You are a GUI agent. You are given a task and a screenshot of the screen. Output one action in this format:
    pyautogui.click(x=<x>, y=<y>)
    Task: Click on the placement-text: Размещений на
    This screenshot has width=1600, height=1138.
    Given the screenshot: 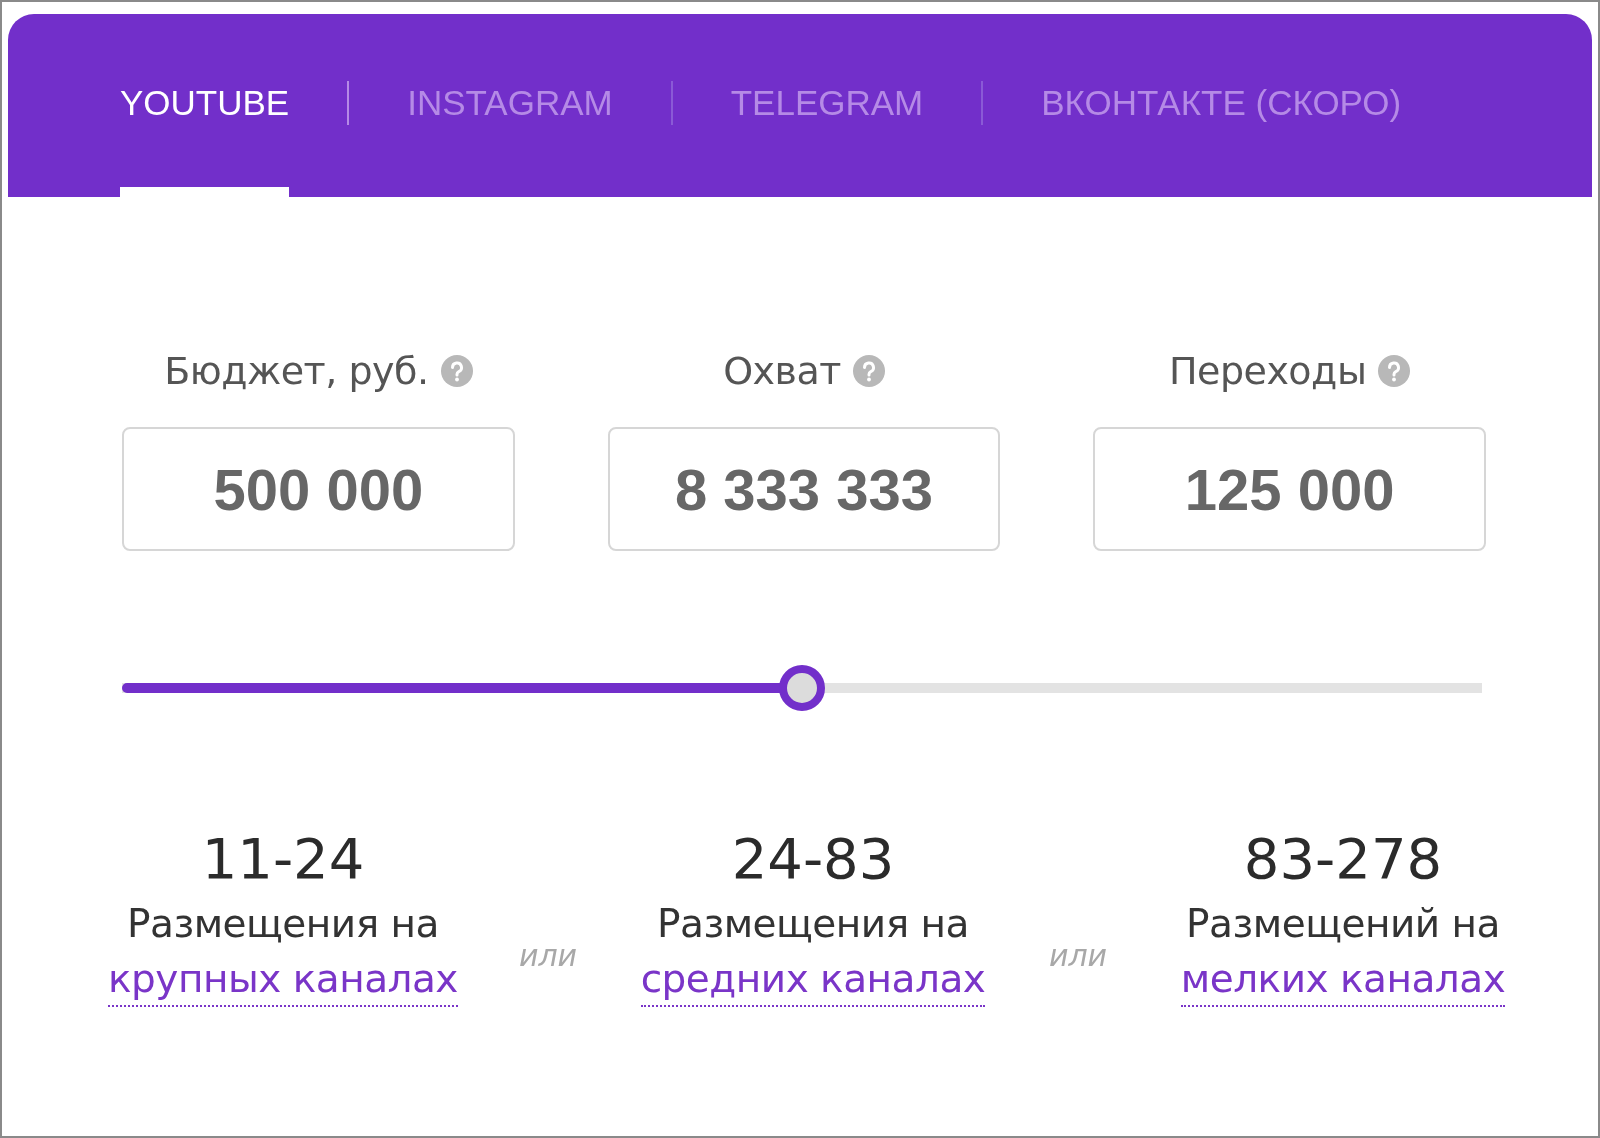 What is the action you would take?
    pyautogui.click(x=1343, y=924)
    